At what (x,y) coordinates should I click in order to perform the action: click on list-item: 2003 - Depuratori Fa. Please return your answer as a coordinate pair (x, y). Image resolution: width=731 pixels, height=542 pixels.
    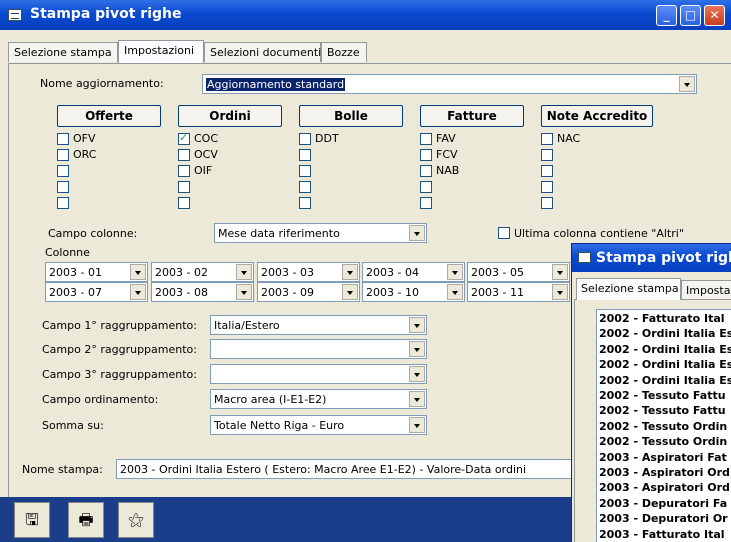
    Looking at the image, I should click on (663, 503).